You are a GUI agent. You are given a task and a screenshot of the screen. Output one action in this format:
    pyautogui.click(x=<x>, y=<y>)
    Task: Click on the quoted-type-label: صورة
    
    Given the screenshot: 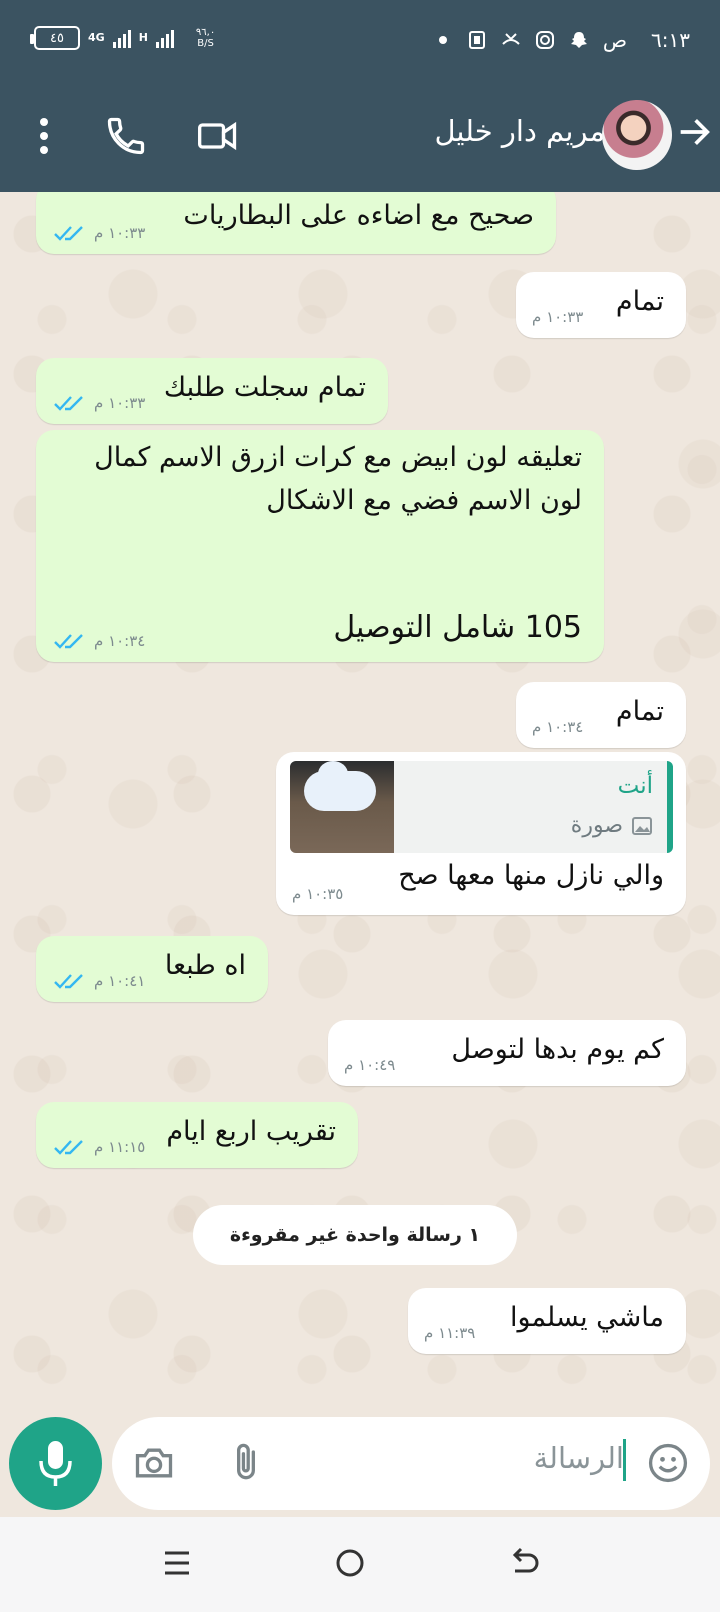 What is the action you would take?
    pyautogui.click(x=596, y=825)
    